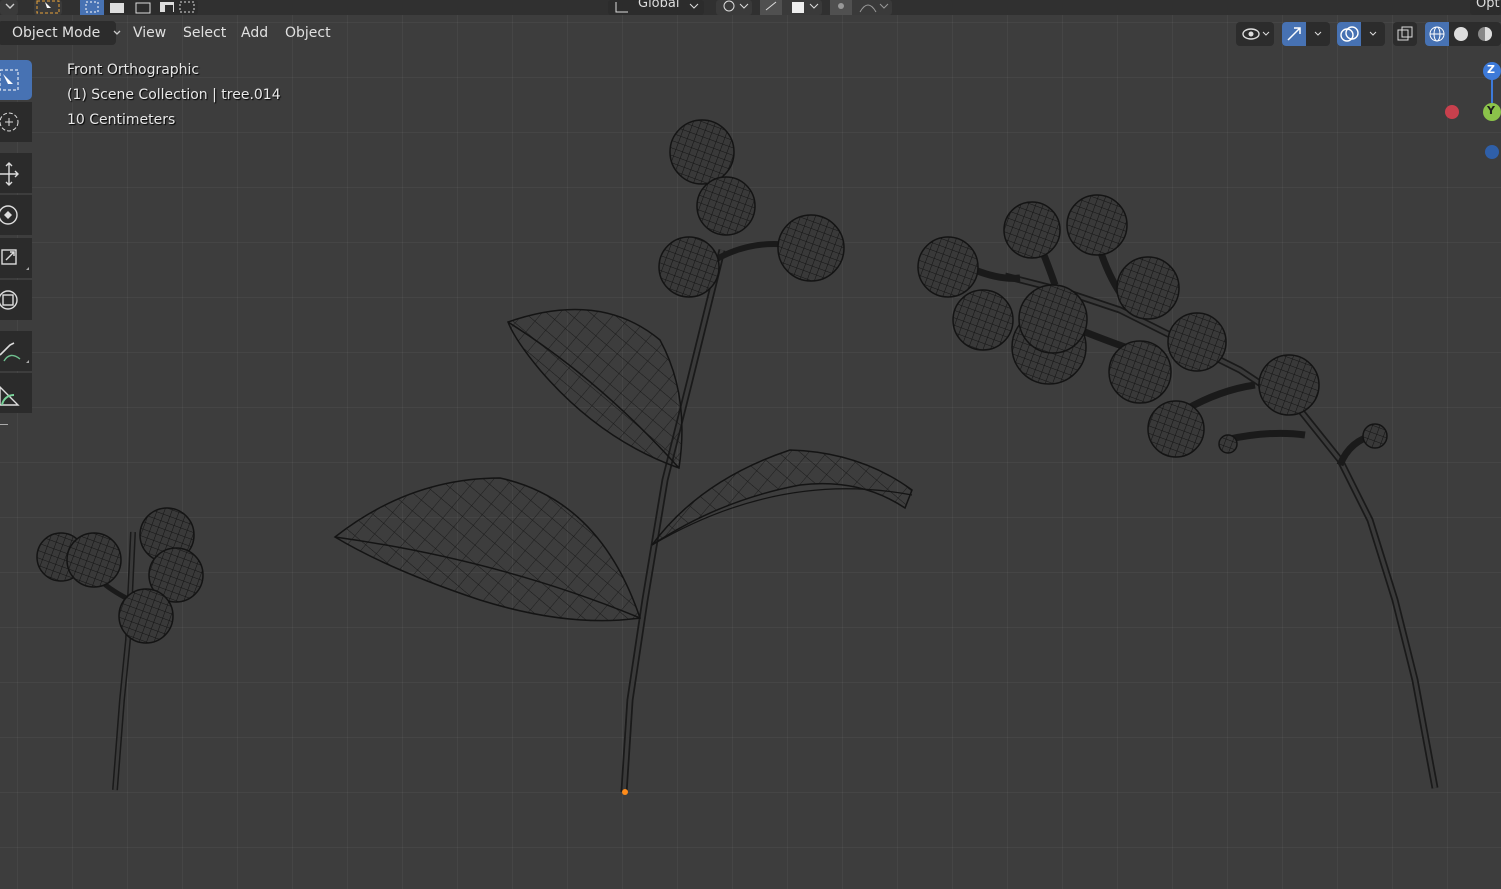 The width and height of the screenshot is (1501, 889). Describe the element at coordinates (625, 792) in the screenshot. I see `object-origin-dot` at that location.